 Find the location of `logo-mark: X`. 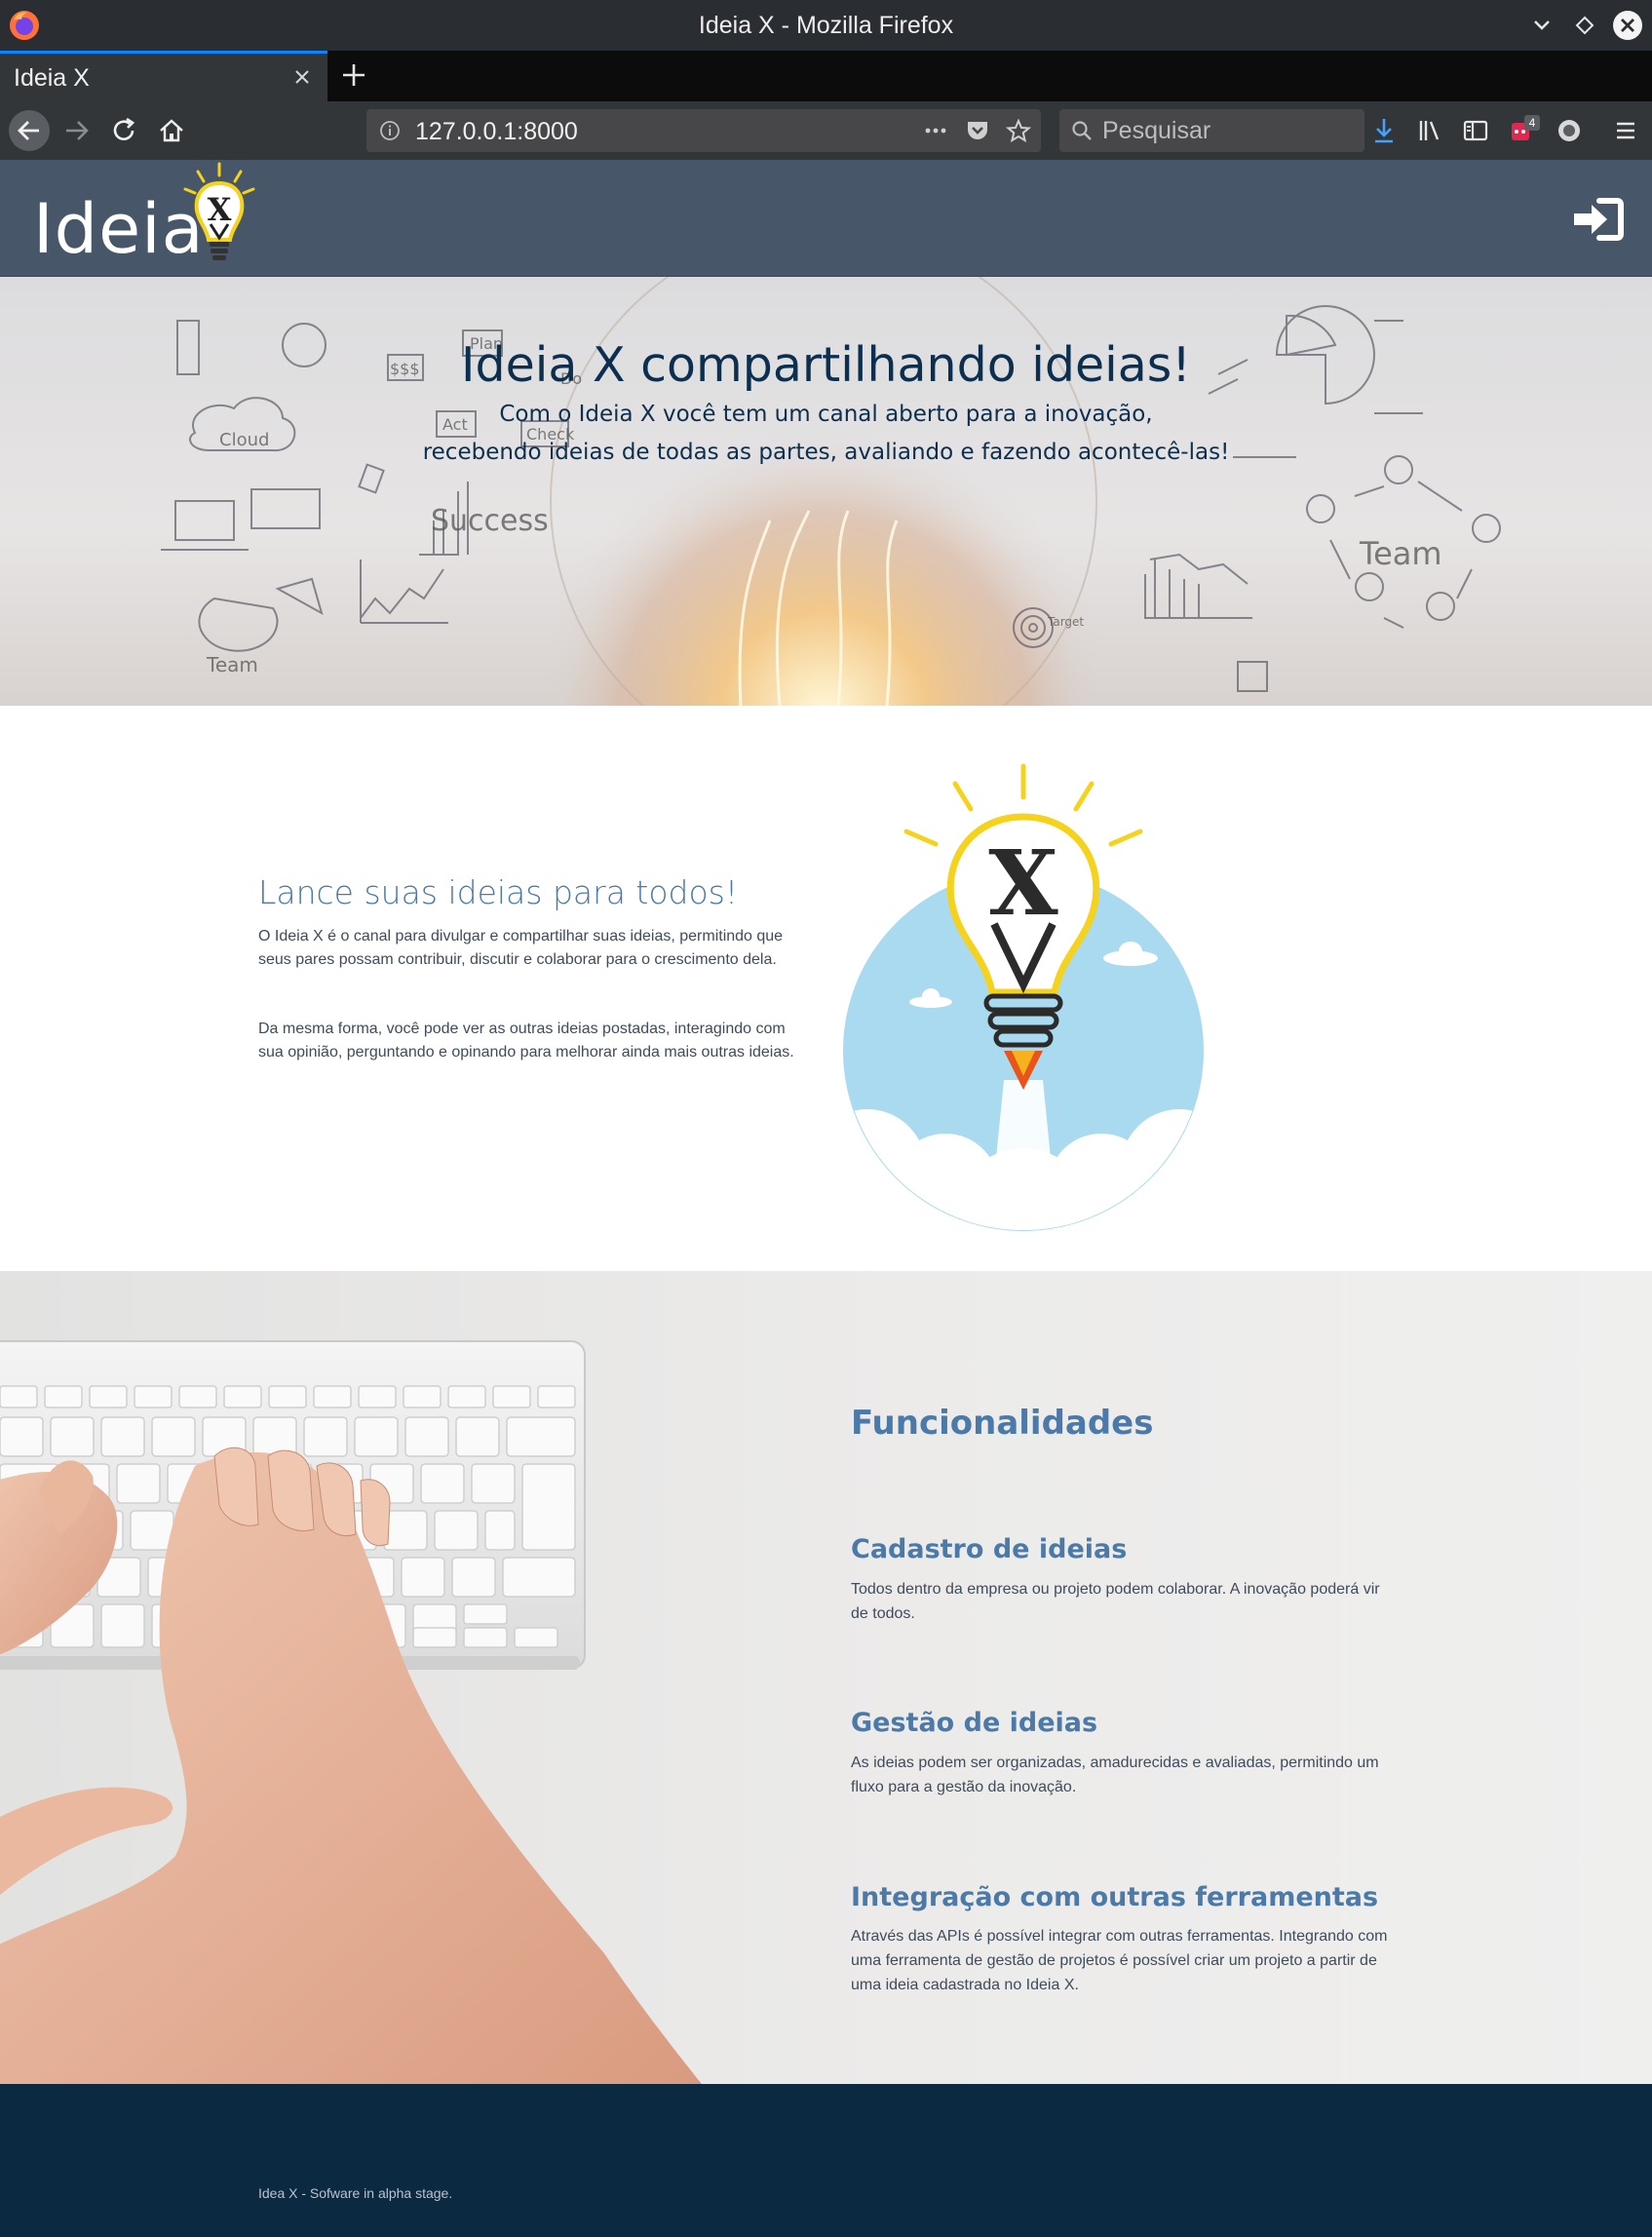

logo-mark: X is located at coordinates (220, 209).